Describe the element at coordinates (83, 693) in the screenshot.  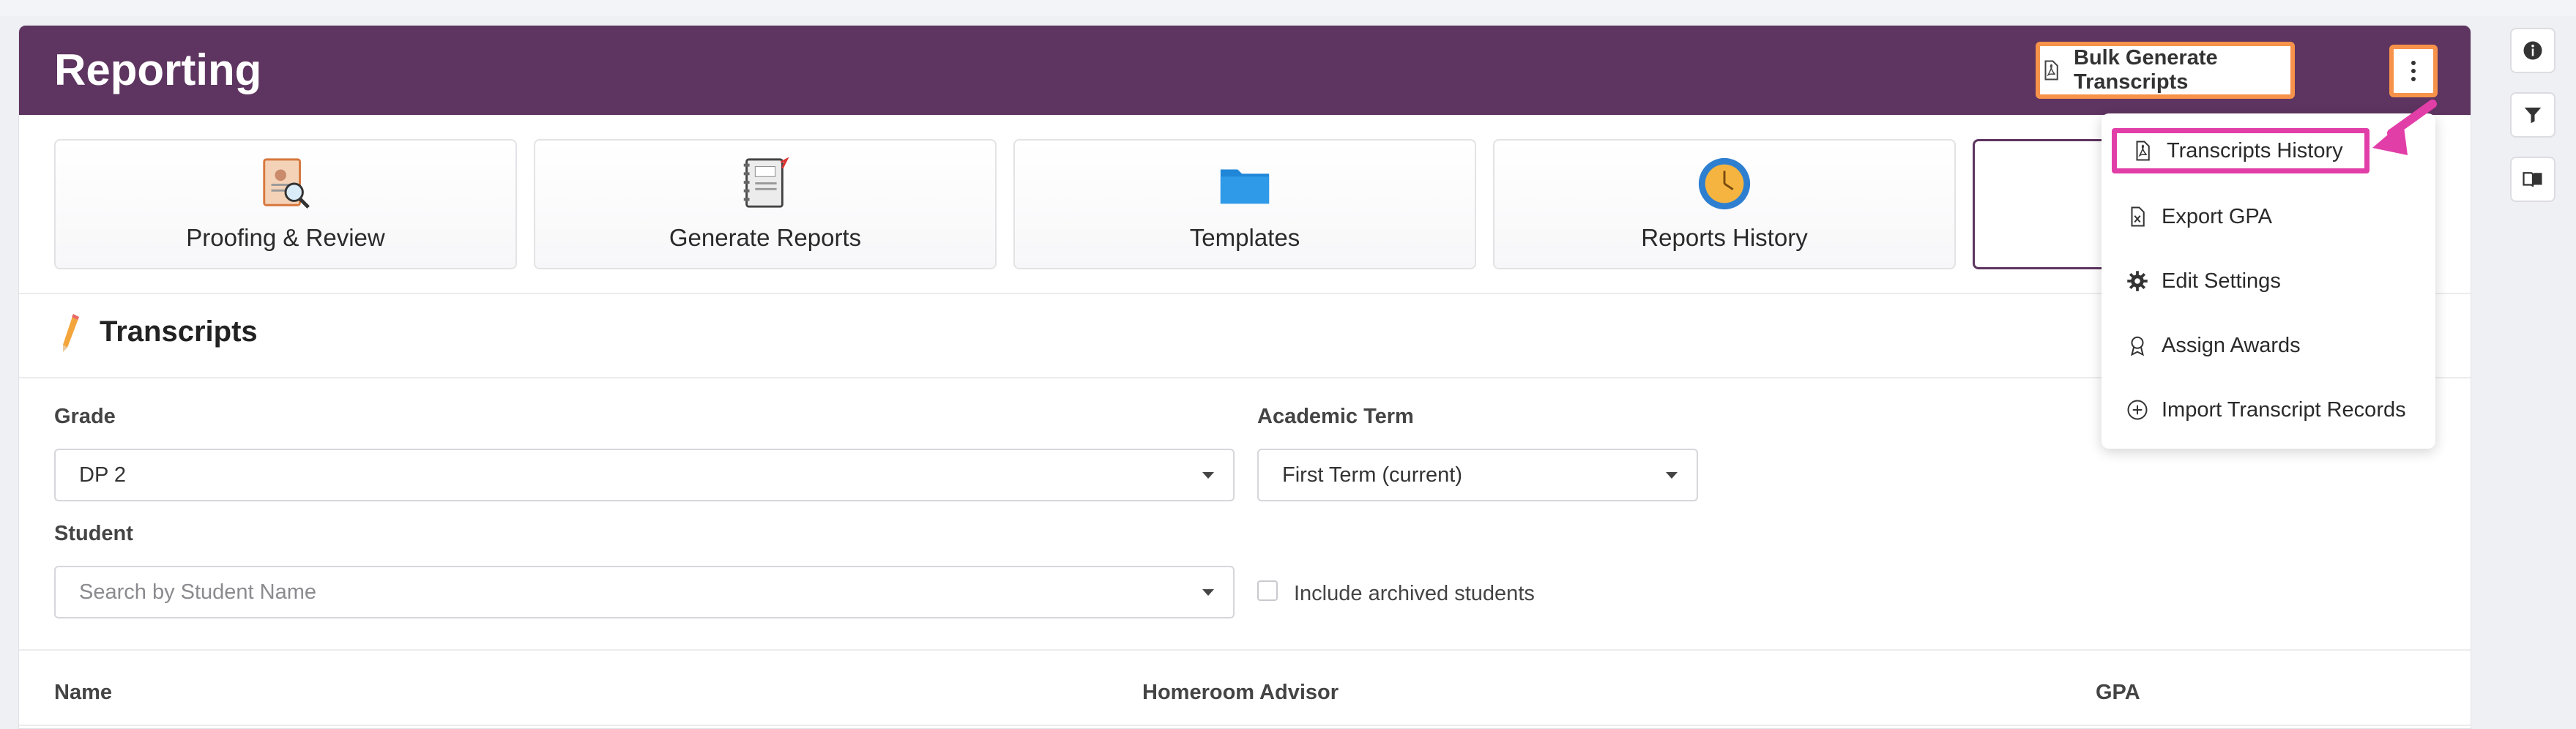
I see `column-header-name: Name` at that location.